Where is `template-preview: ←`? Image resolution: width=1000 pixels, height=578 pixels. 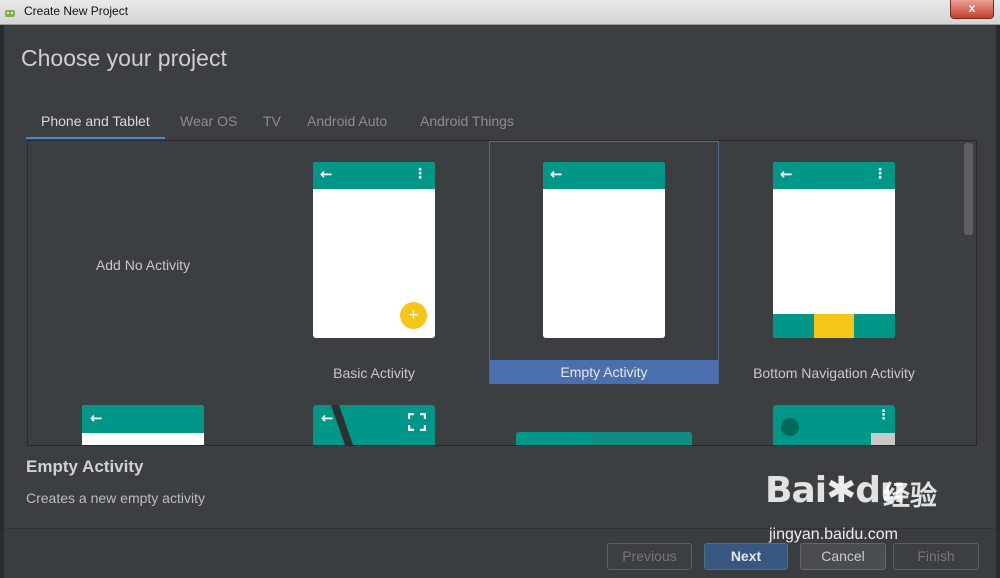 template-preview: ← is located at coordinates (604, 250).